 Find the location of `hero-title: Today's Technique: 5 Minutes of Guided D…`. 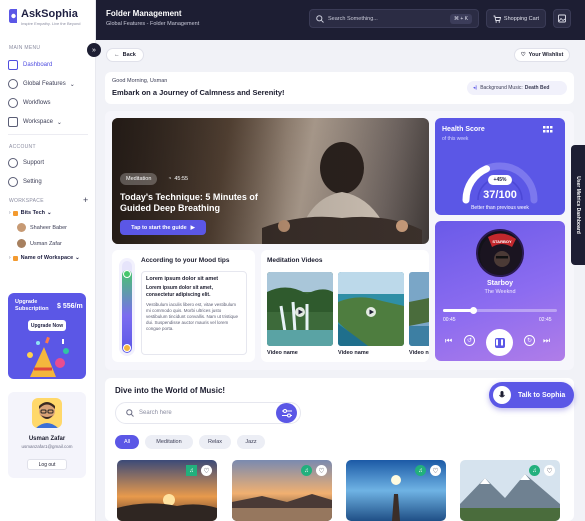

hero-title: Today's Technique: 5 Minutes of Guided D… is located at coordinates (189, 202).